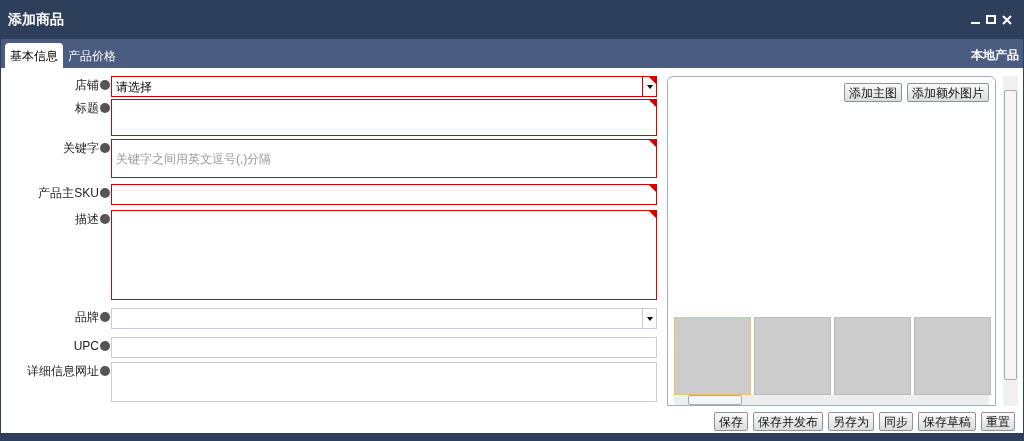 This screenshot has width=1024, height=441. I want to click on action-button: 另存为, so click(851, 421).